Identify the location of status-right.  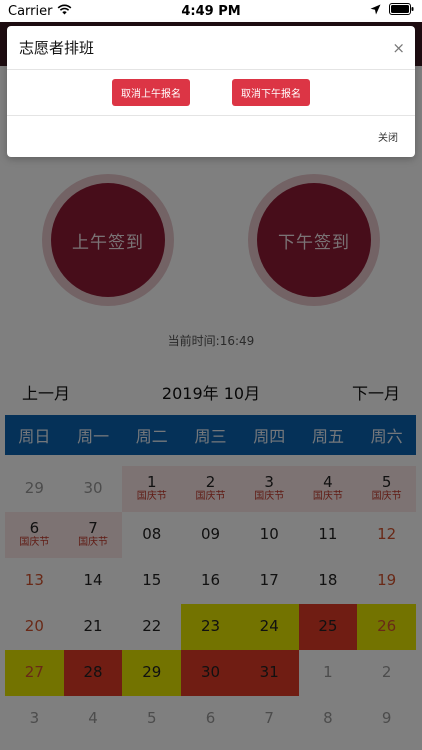
(392, 11).